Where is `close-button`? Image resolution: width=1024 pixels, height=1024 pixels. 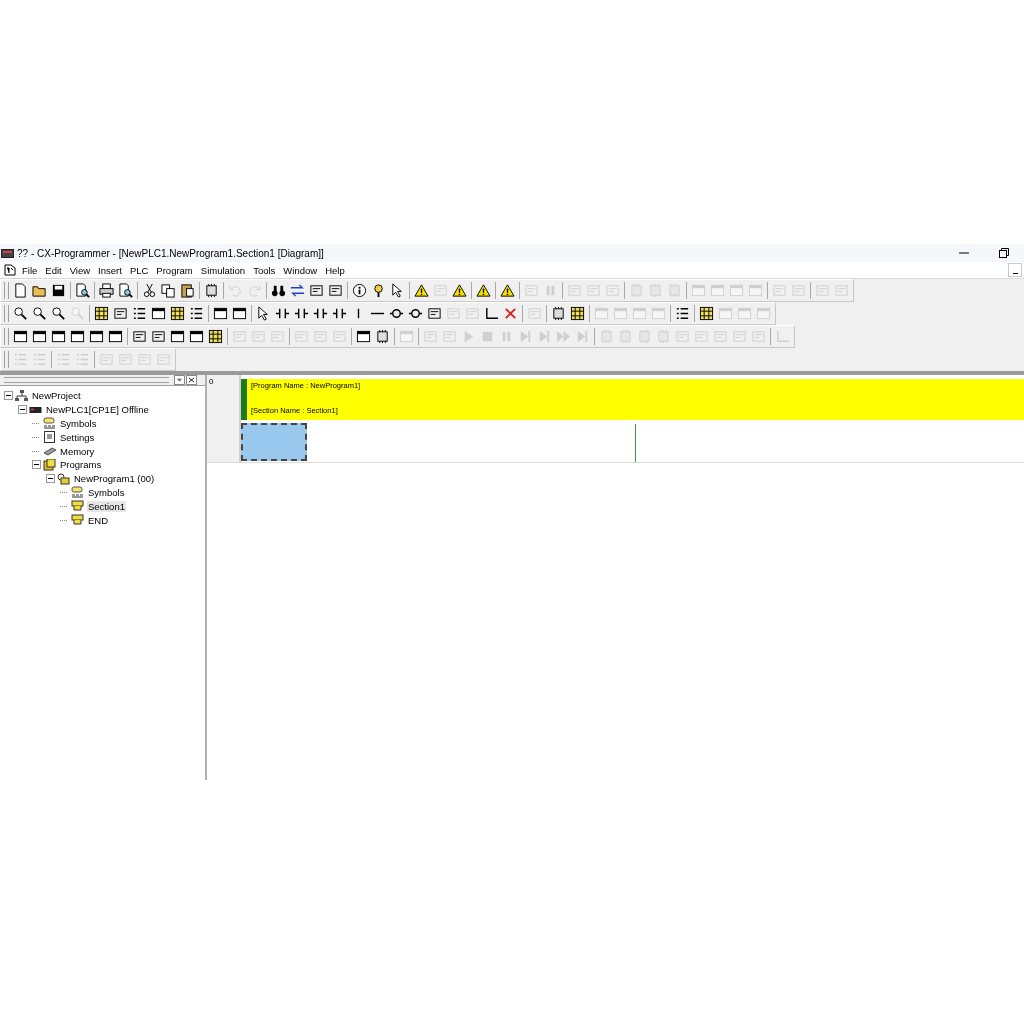 close-button is located at coordinates (191, 380).